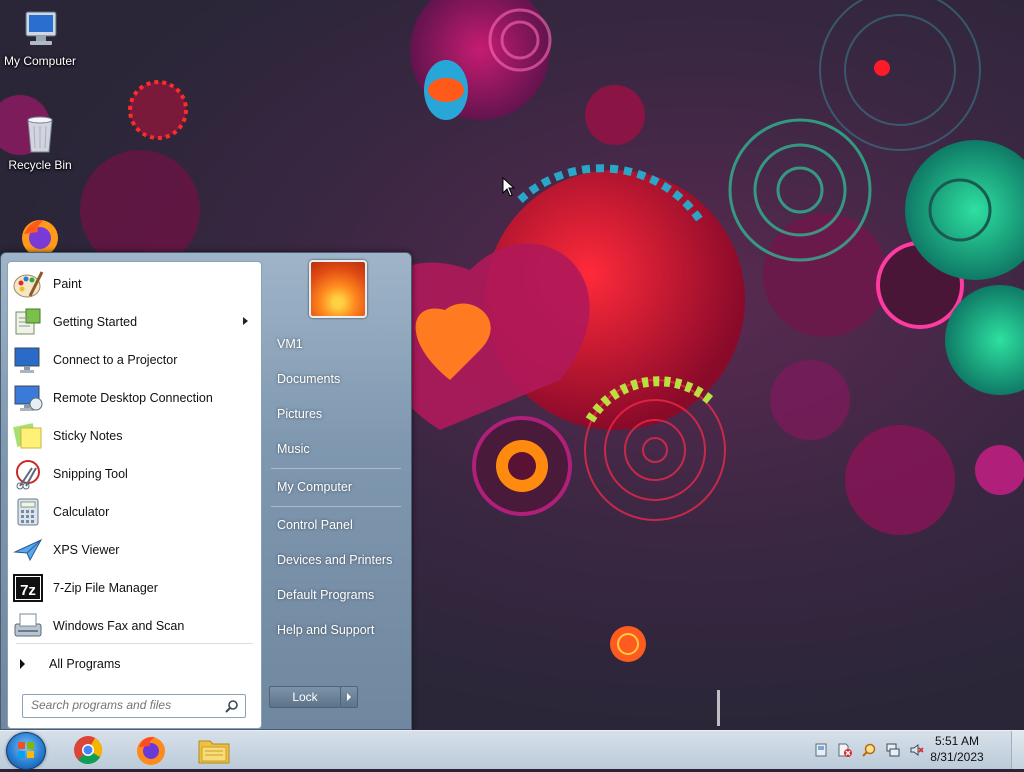 The width and height of the screenshot is (1024, 772). I want to click on taskbar-file-explorer, so click(214, 750).